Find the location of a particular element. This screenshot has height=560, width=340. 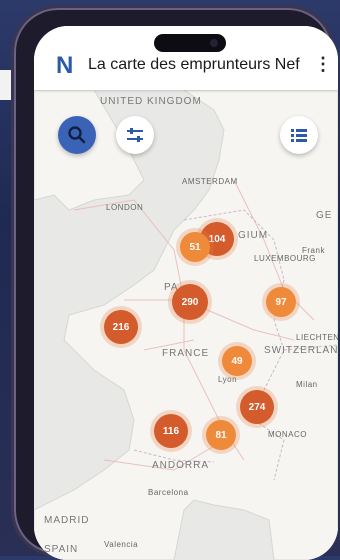

place-london: LONDON is located at coordinates (125, 207).